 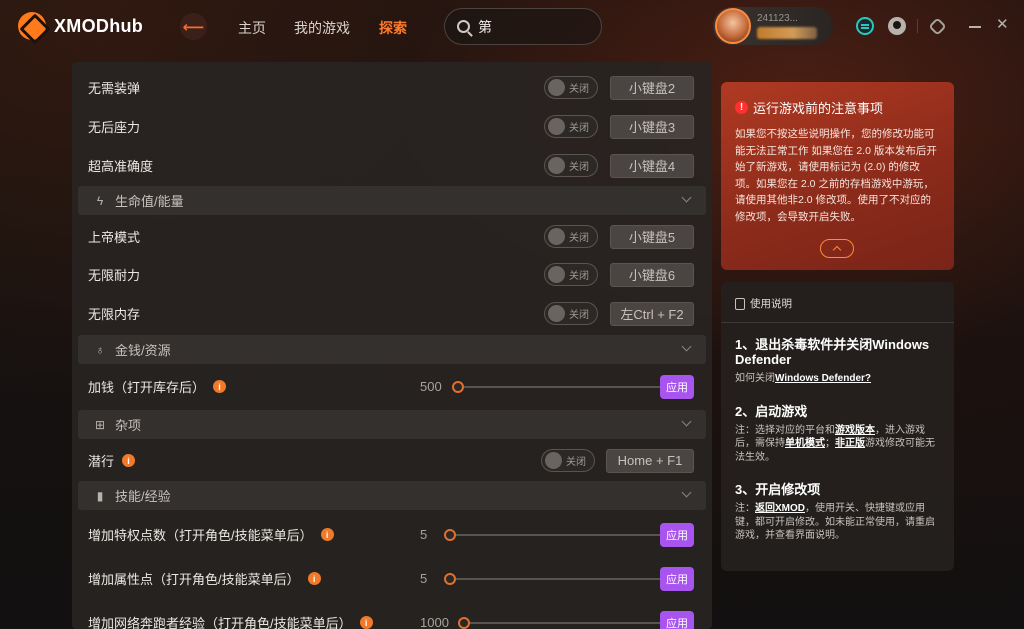 What do you see at coordinates (897, 26) in the screenshot?
I see `notification-icon` at bounding box center [897, 26].